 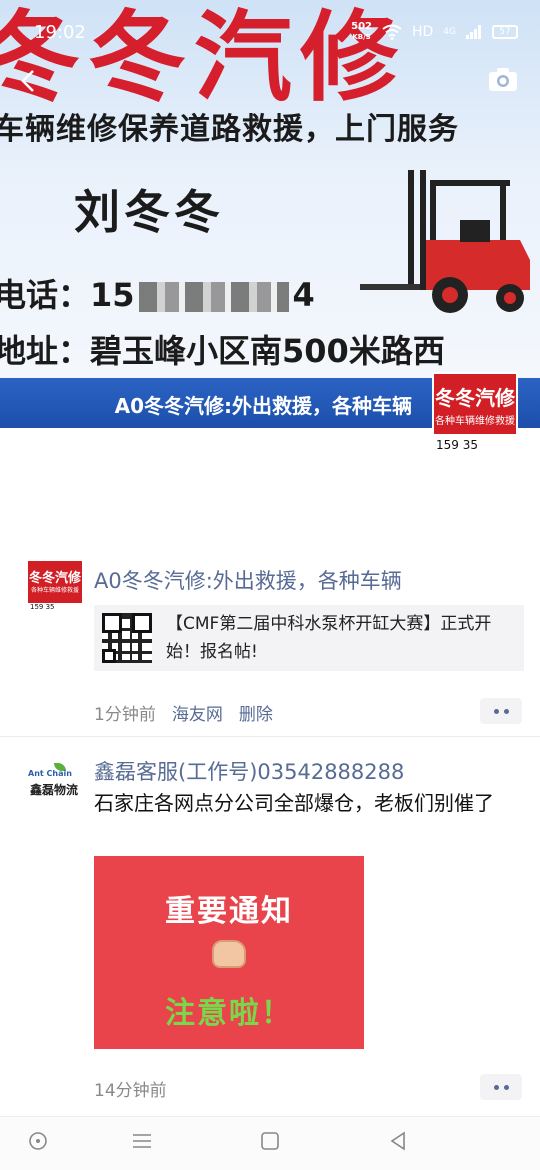 I want to click on battery-icon: 57, so click(x=505, y=32).